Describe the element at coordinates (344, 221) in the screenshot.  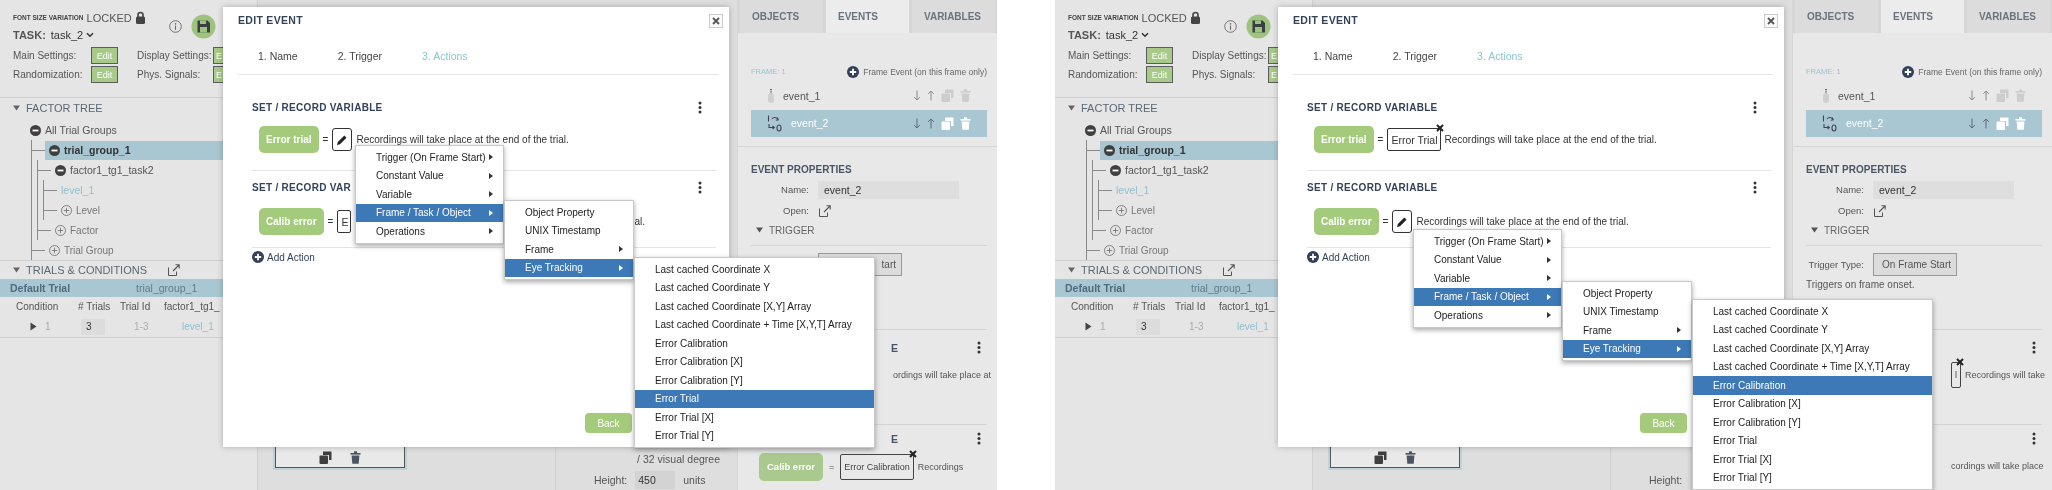
I see `value-field: E` at that location.